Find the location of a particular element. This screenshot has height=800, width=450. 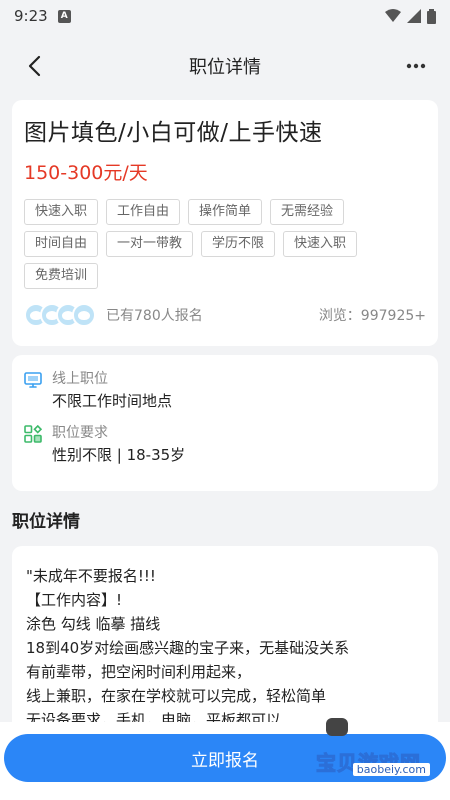

description-line: "未成年不要报名!!! is located at coordinates (91, 576).